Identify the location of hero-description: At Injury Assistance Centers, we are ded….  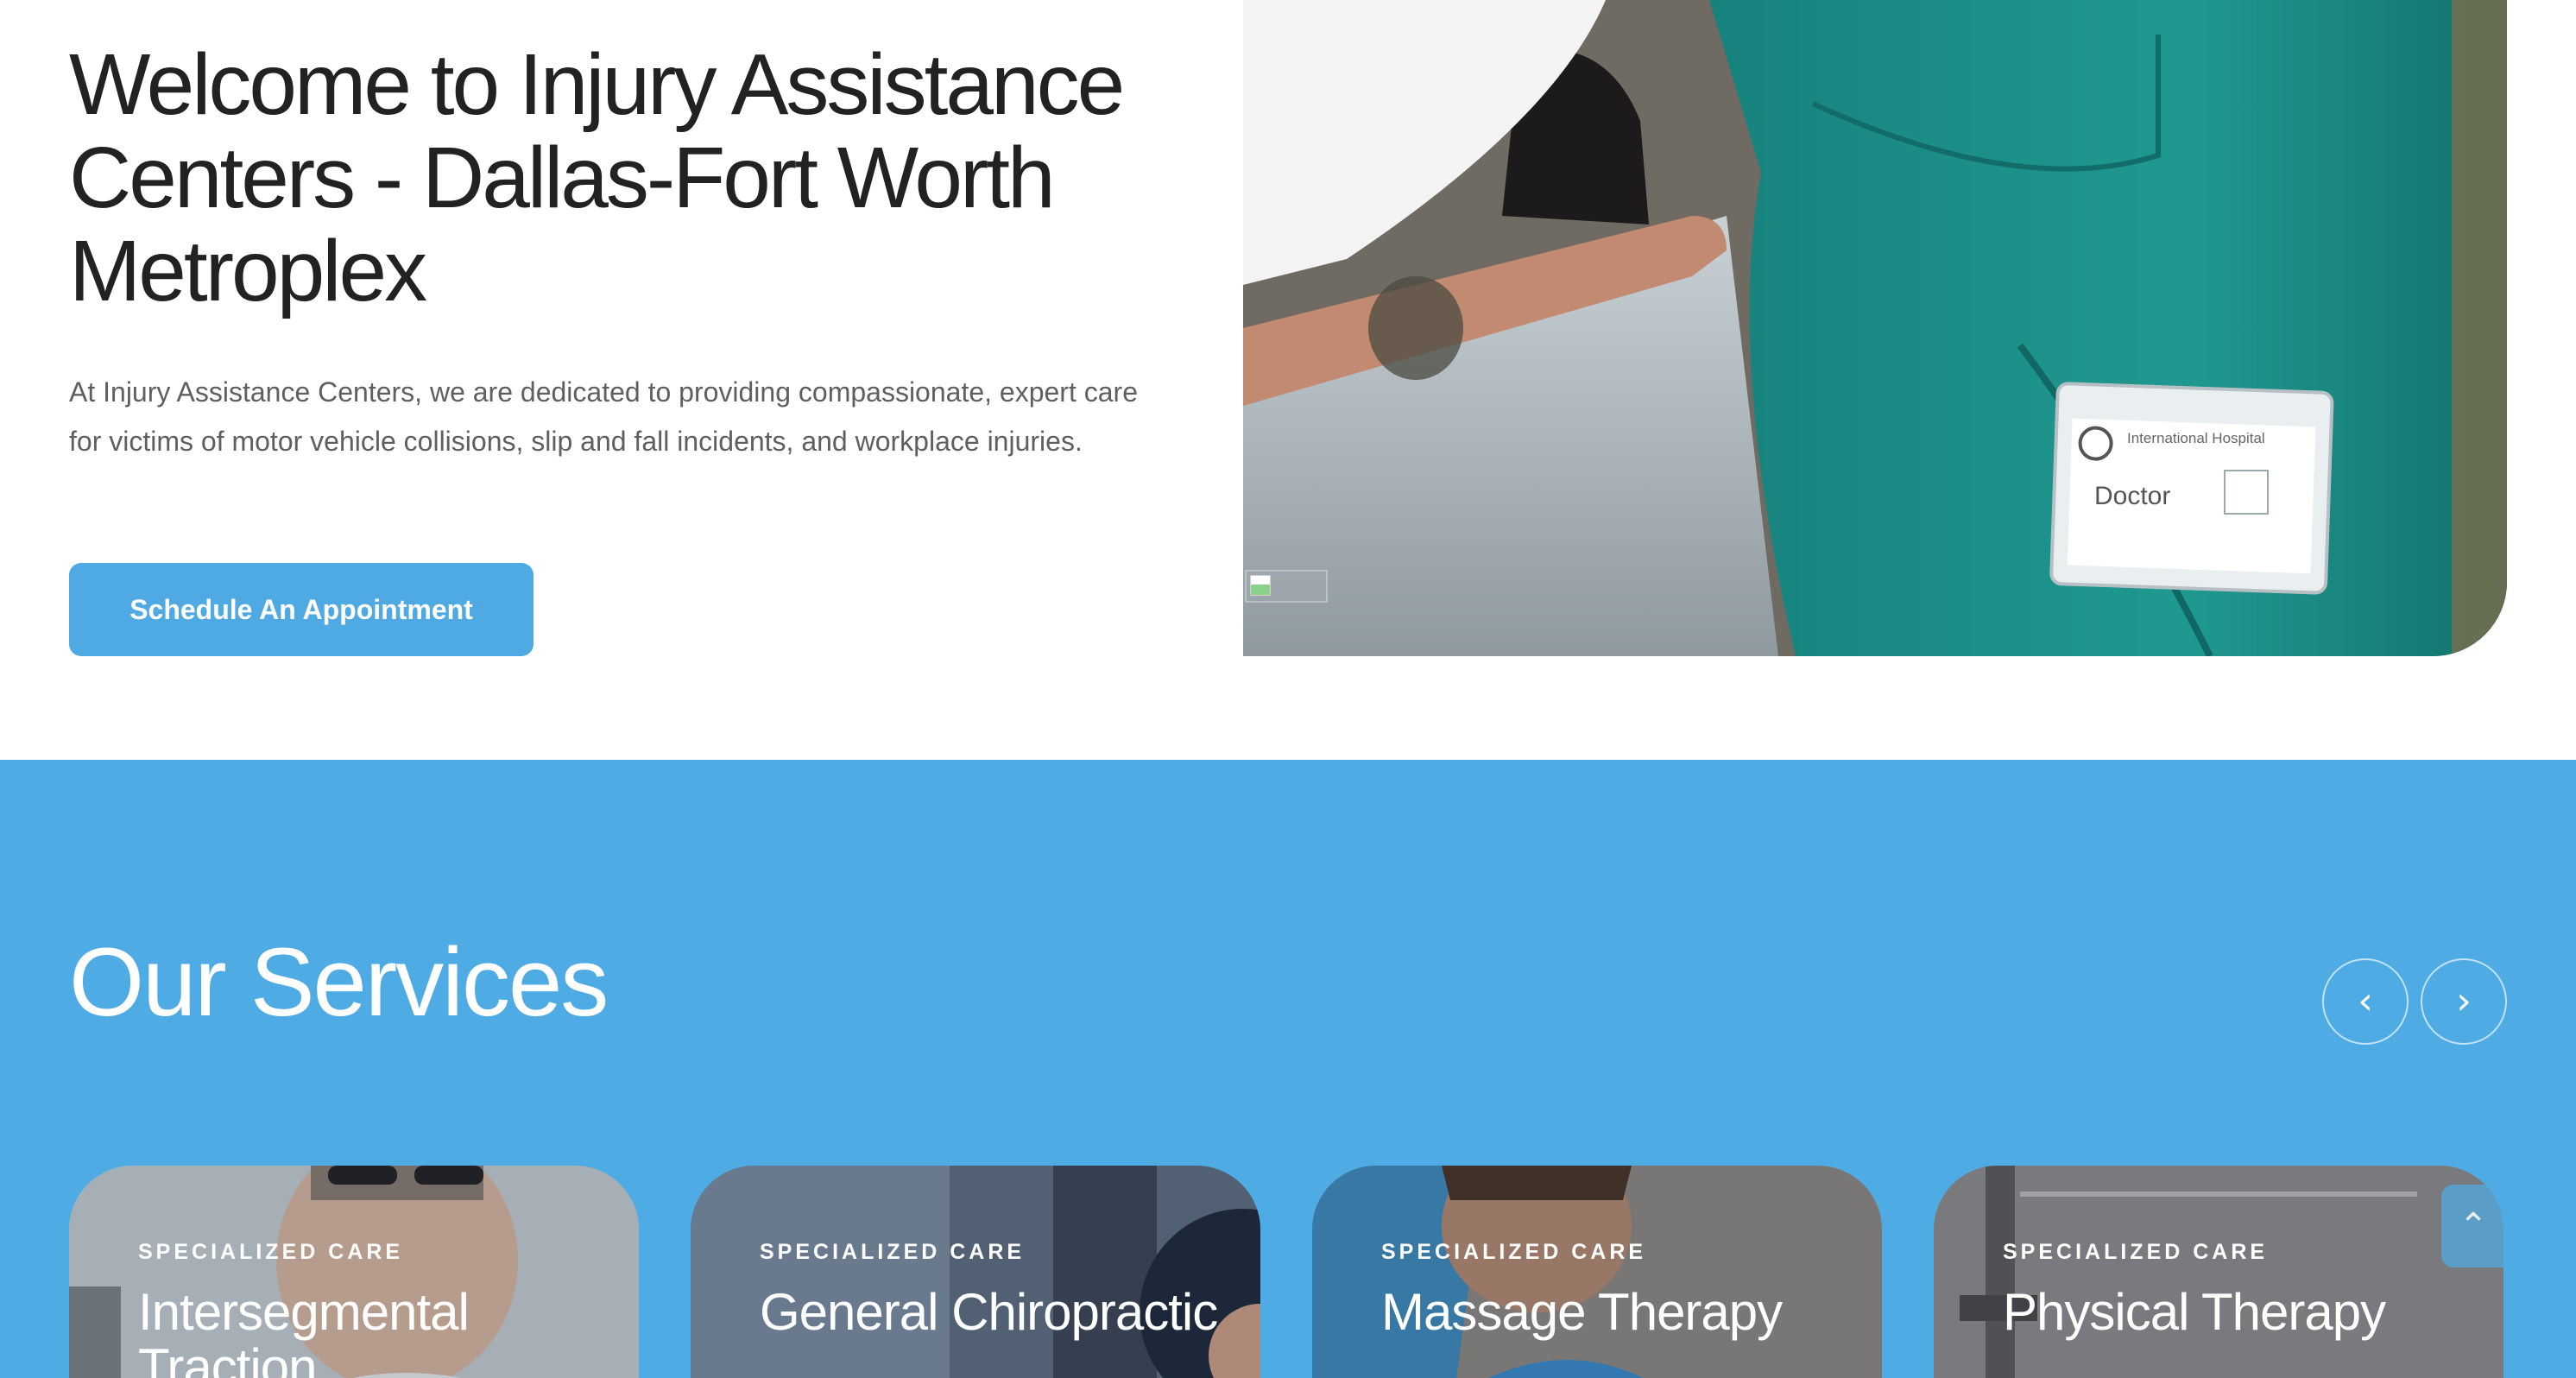
(603, 416).